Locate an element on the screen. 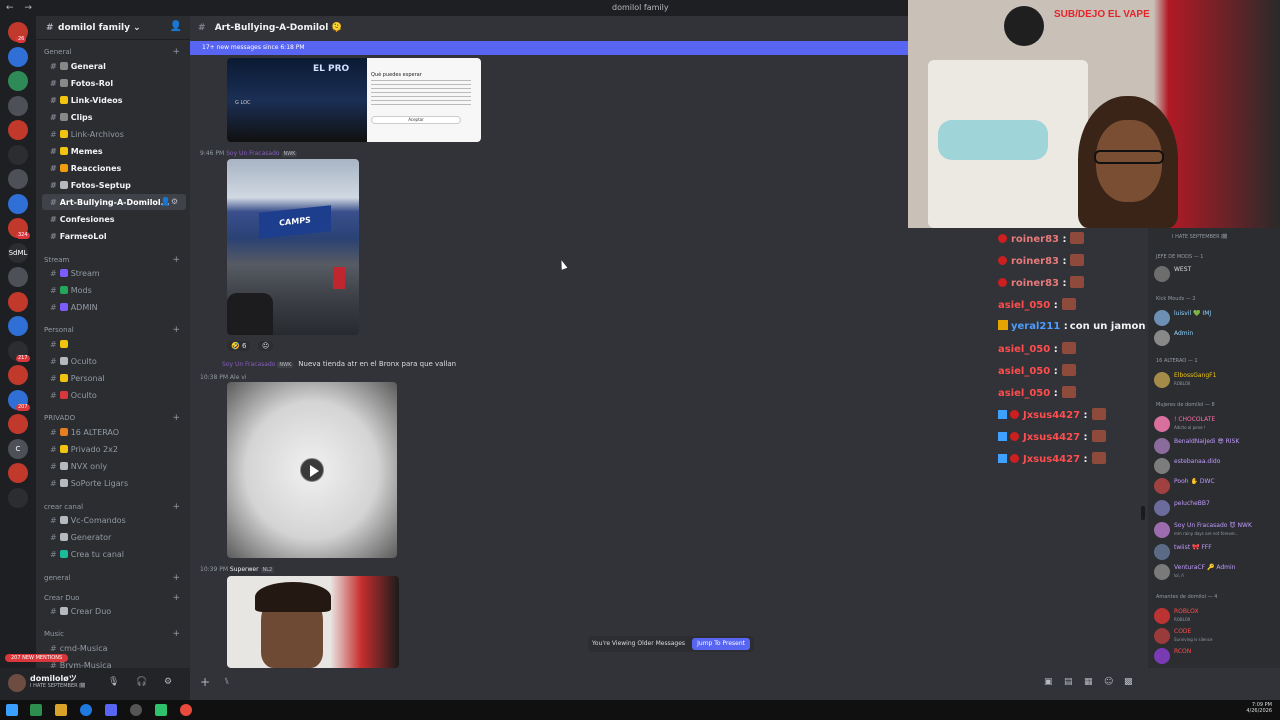 Image resolution: width=1280 pixels, height=720 pixels. channel-item: # Fotos-Septup is located at coordinates (114, 185).